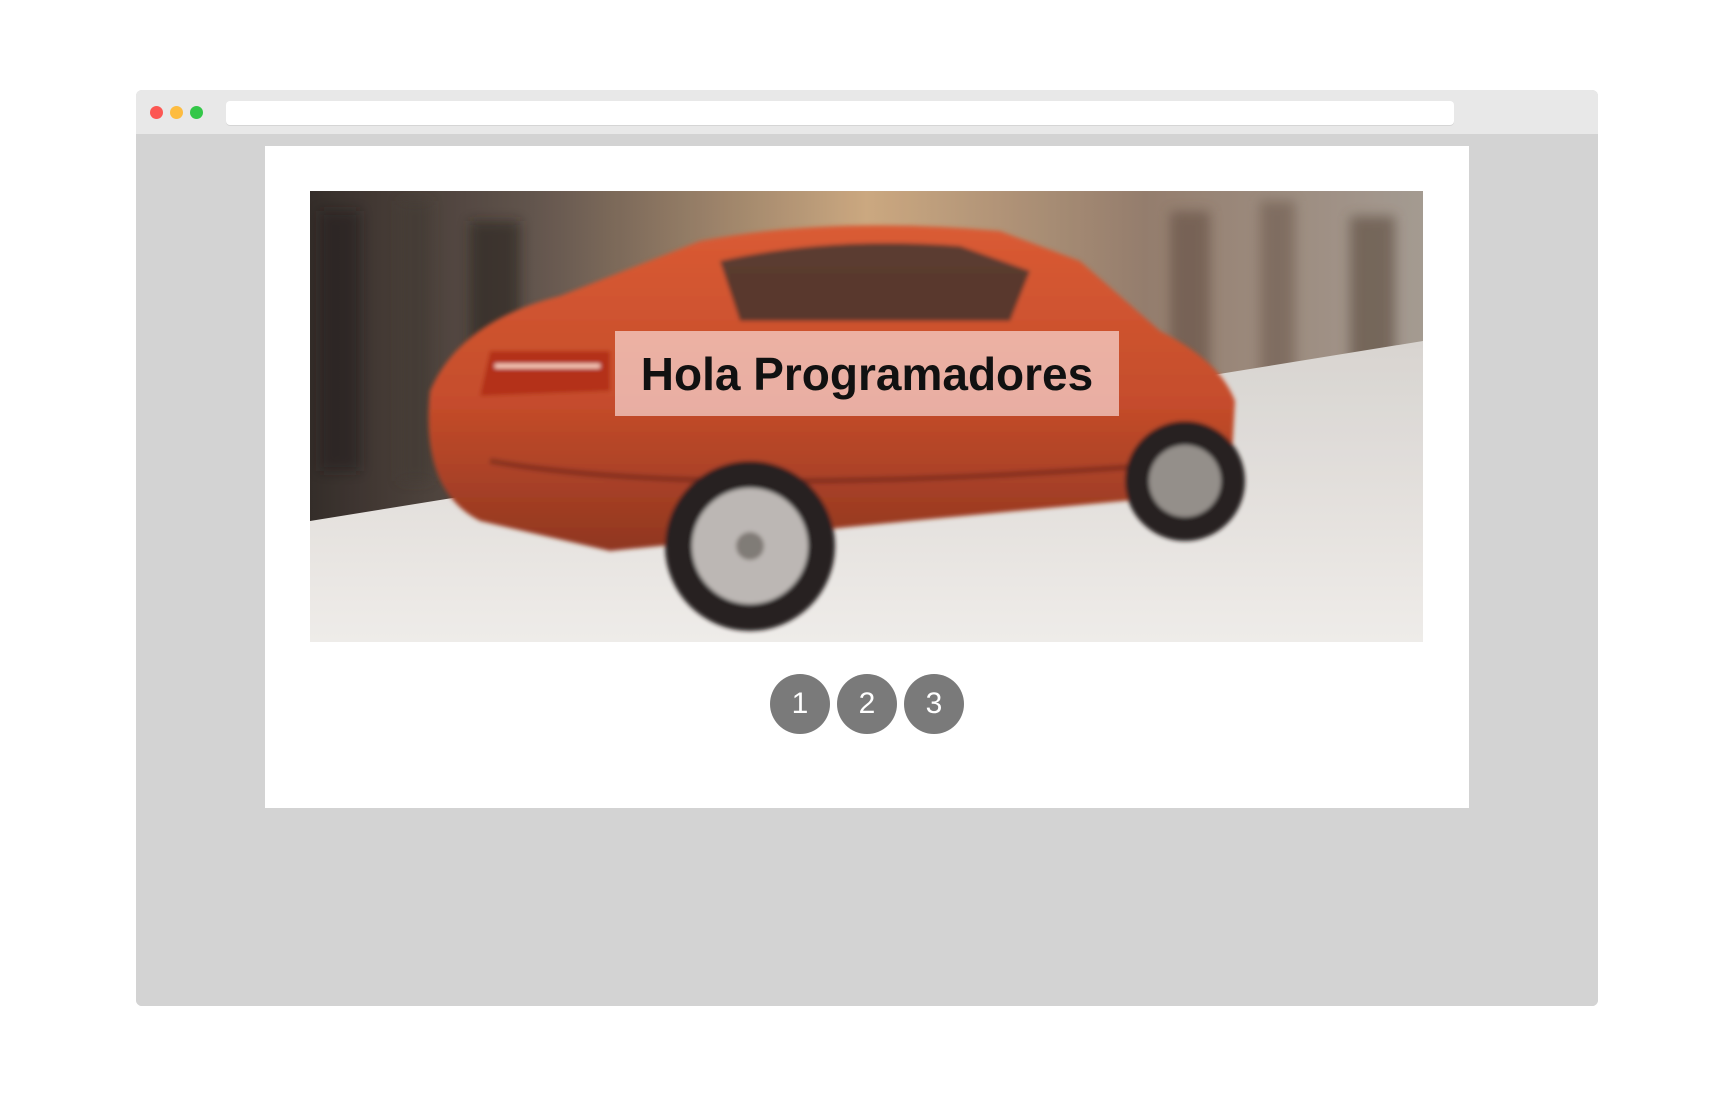 This screenshot has height=1094, width=1730. I want to click on maximize-window-button, so click(196, 112).